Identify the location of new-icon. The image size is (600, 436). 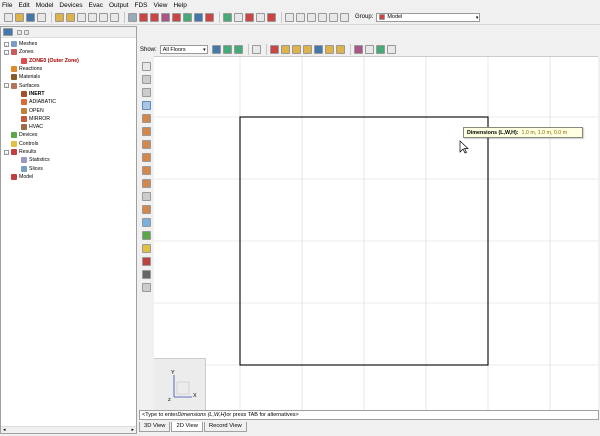
(8, 17).